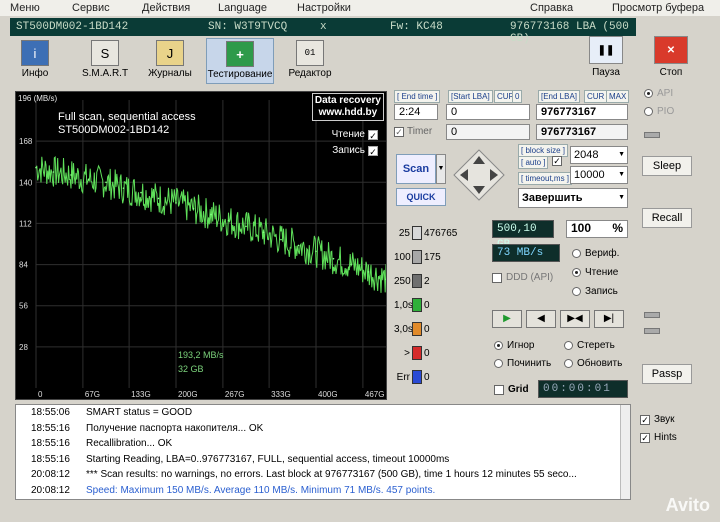 The height and width of the screenshot is (522, 720). I want to click on read-label: Чтение, so click(602, 272).